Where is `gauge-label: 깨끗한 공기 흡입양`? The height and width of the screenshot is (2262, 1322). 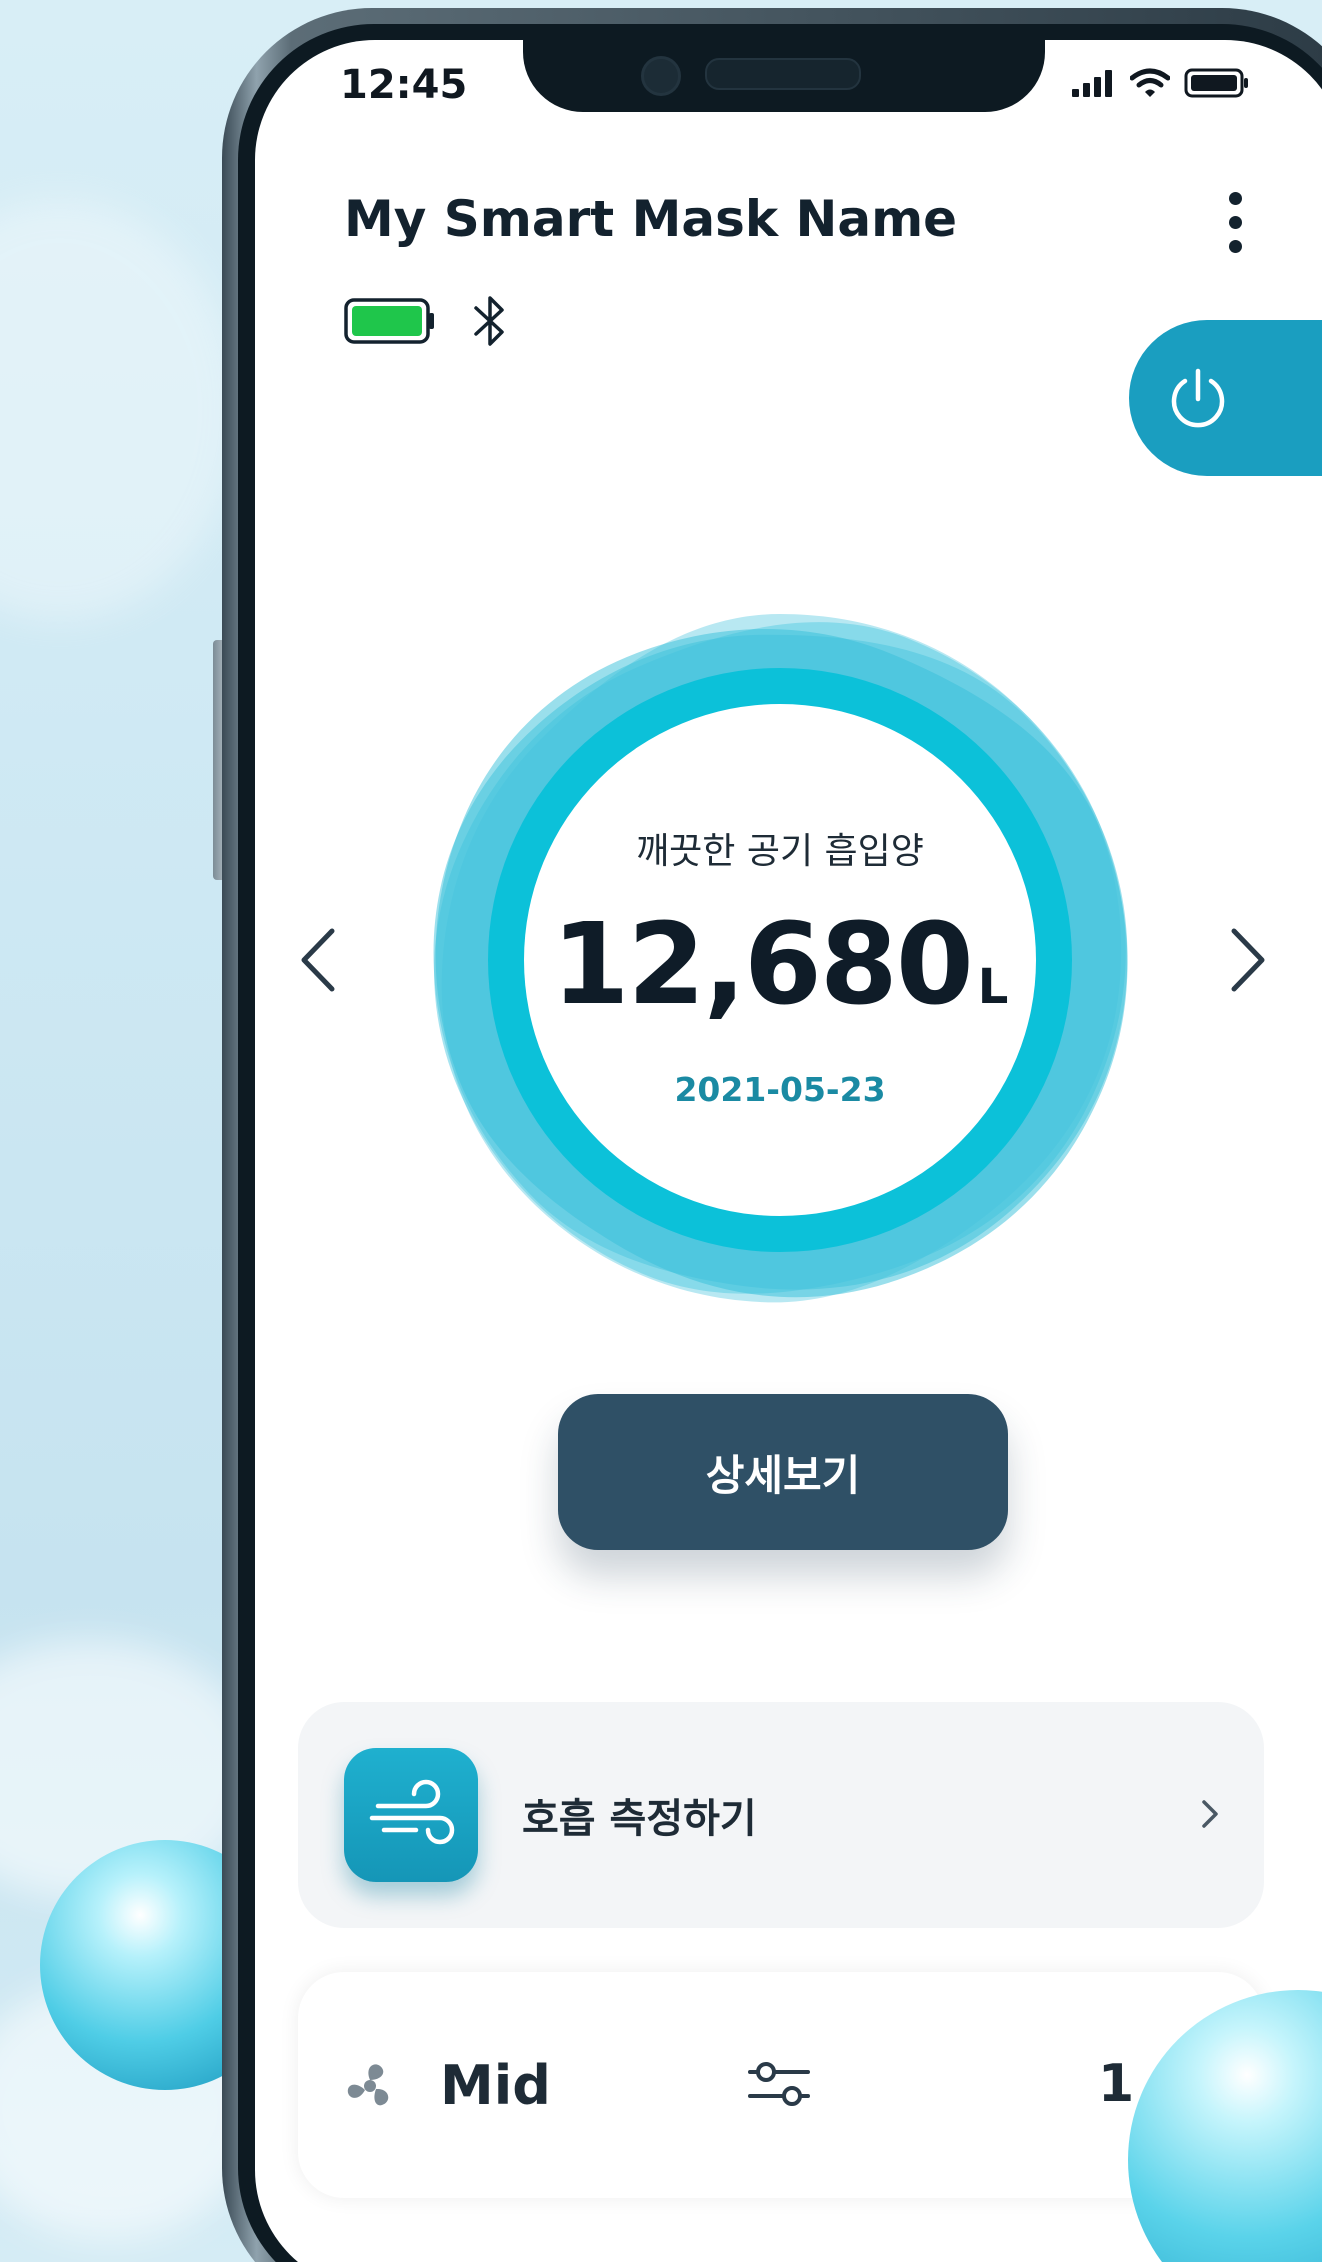 gauge-label: 깨끗한 공기 흡입양 is located at coordinates (780, 851).